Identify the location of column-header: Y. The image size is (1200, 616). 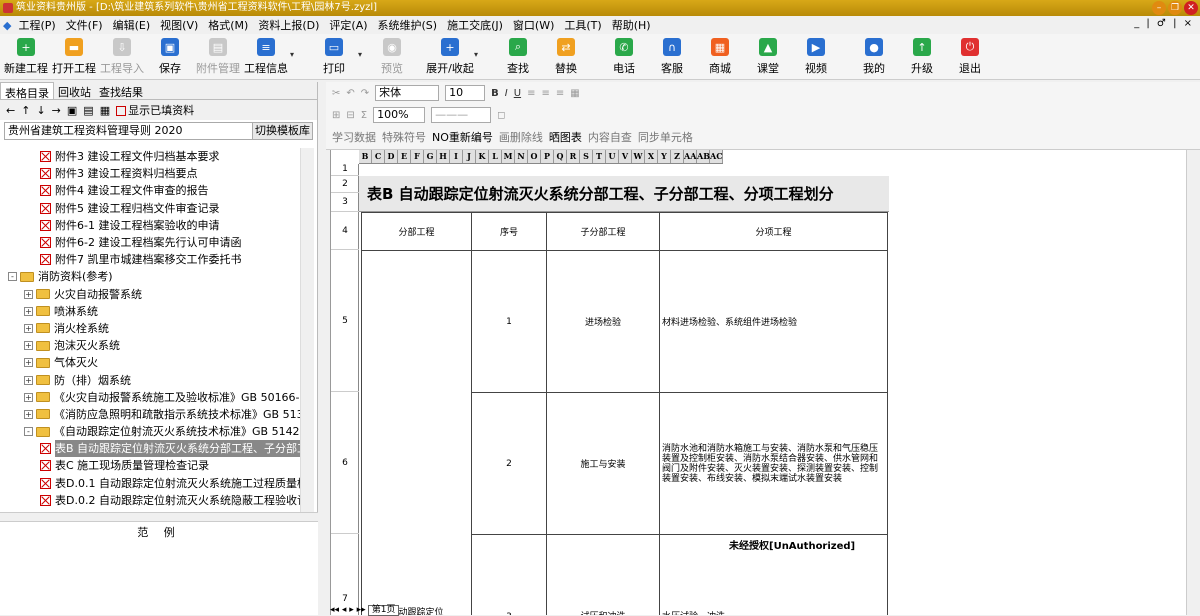
(664, 156).